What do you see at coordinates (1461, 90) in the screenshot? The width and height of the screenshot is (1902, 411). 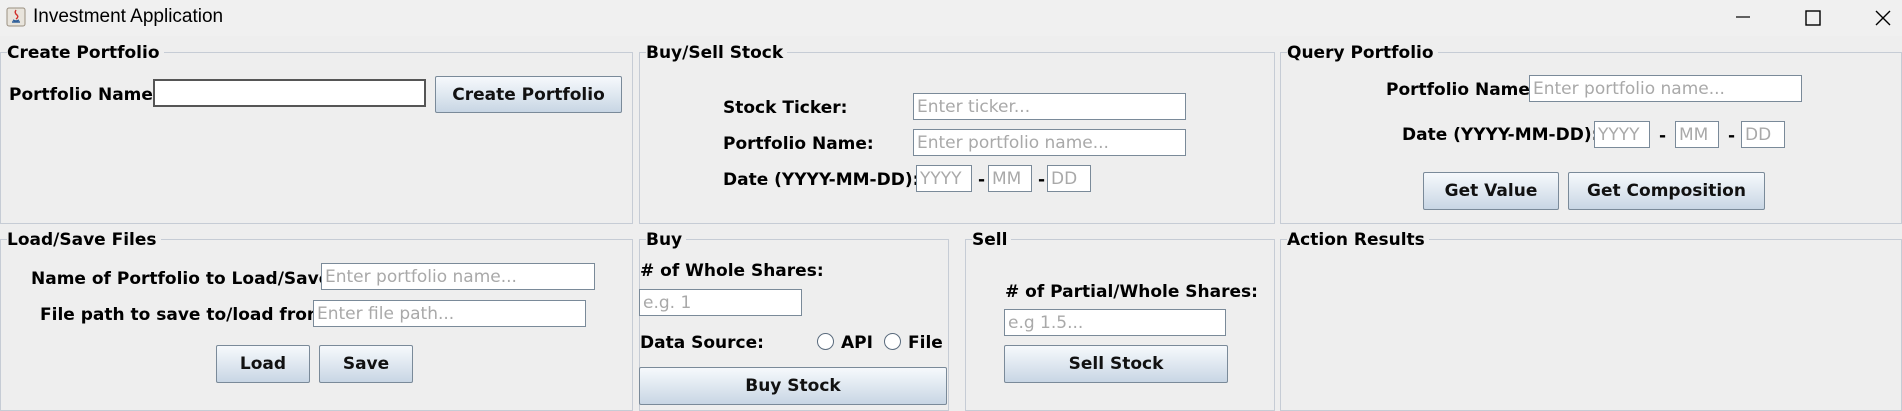 I see `query-portfolio-label: Portfolio Name:` at bounding box center [1461, 90].